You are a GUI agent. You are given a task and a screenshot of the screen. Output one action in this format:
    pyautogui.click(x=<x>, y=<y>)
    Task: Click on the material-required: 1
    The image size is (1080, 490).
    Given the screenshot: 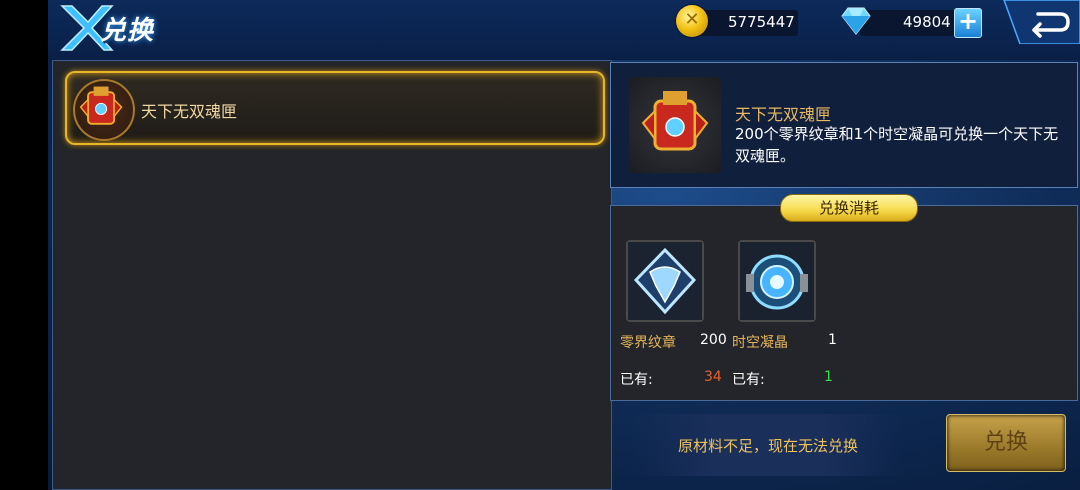 What is the action you would take?
    pyautogui.click(x=832, y=340)
    